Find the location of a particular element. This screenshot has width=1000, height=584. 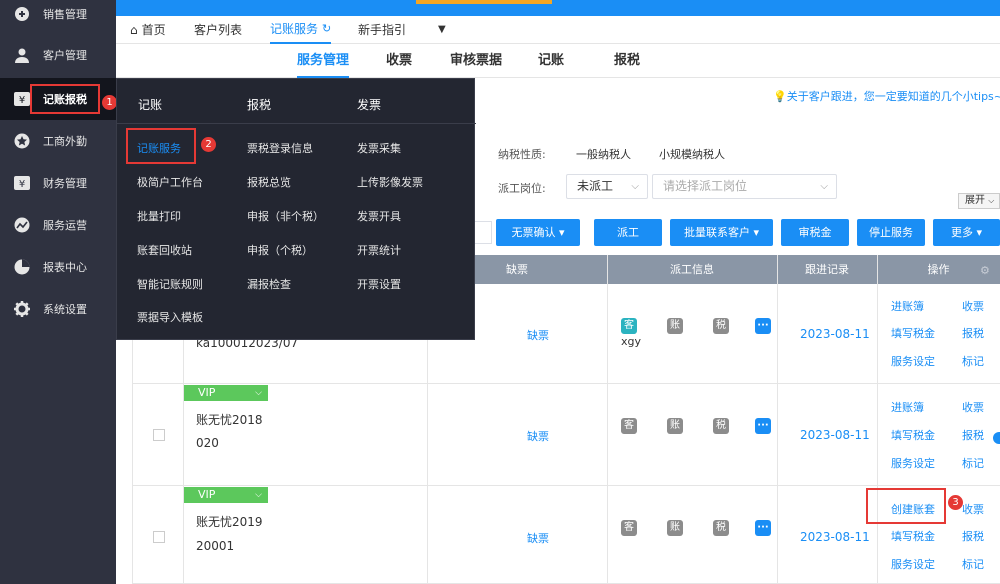

expand-button: 展开 ⌵ is located at coordinates (979, 201).